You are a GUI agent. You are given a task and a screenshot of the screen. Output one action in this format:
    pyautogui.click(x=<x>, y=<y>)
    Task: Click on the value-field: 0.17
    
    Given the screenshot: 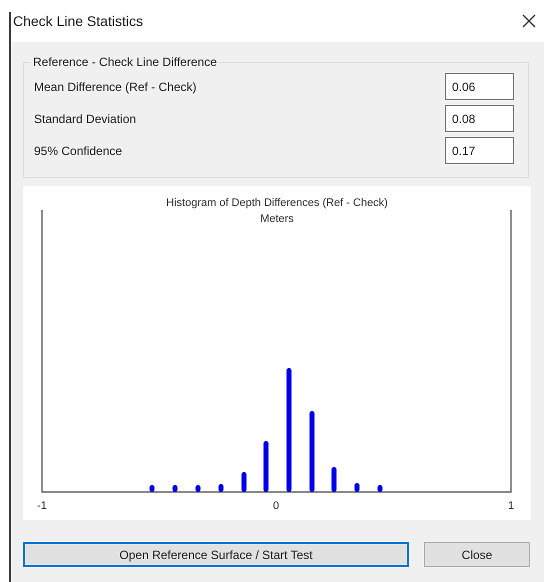 What is the action you would take?
    pyautogui.click(x=479, y=150)
    